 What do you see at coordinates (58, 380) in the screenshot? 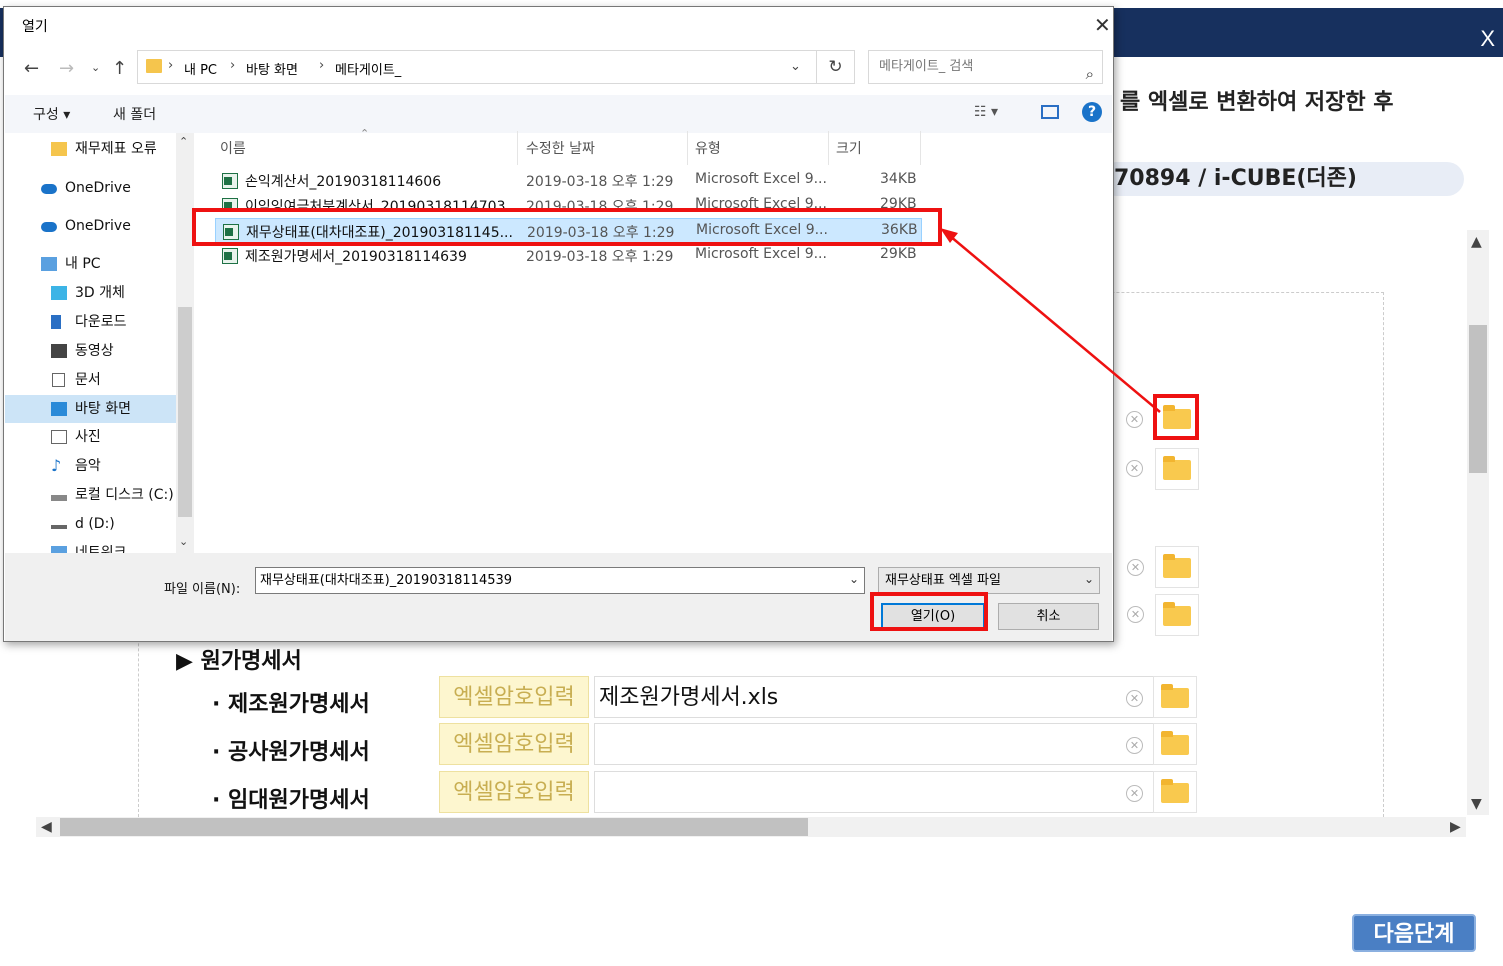
I see `document-icon` at bounding box center [58, 380].